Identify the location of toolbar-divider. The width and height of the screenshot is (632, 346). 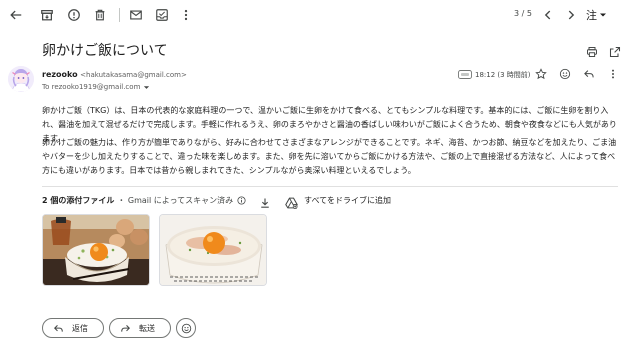
(119, 15).